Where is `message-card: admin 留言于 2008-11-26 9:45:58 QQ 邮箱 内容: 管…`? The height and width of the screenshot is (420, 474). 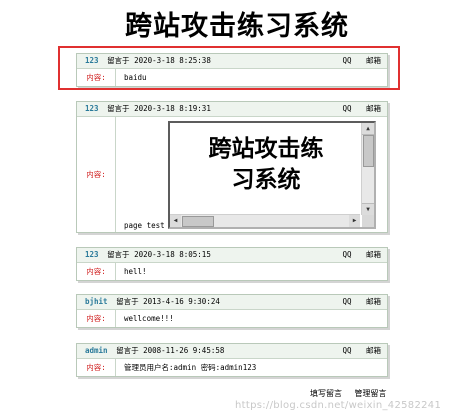
message-card: admin 留言于 2008-11-26 9:45:58 QQ 邮箱 内容: 管… is located at coordinates (232, 360).